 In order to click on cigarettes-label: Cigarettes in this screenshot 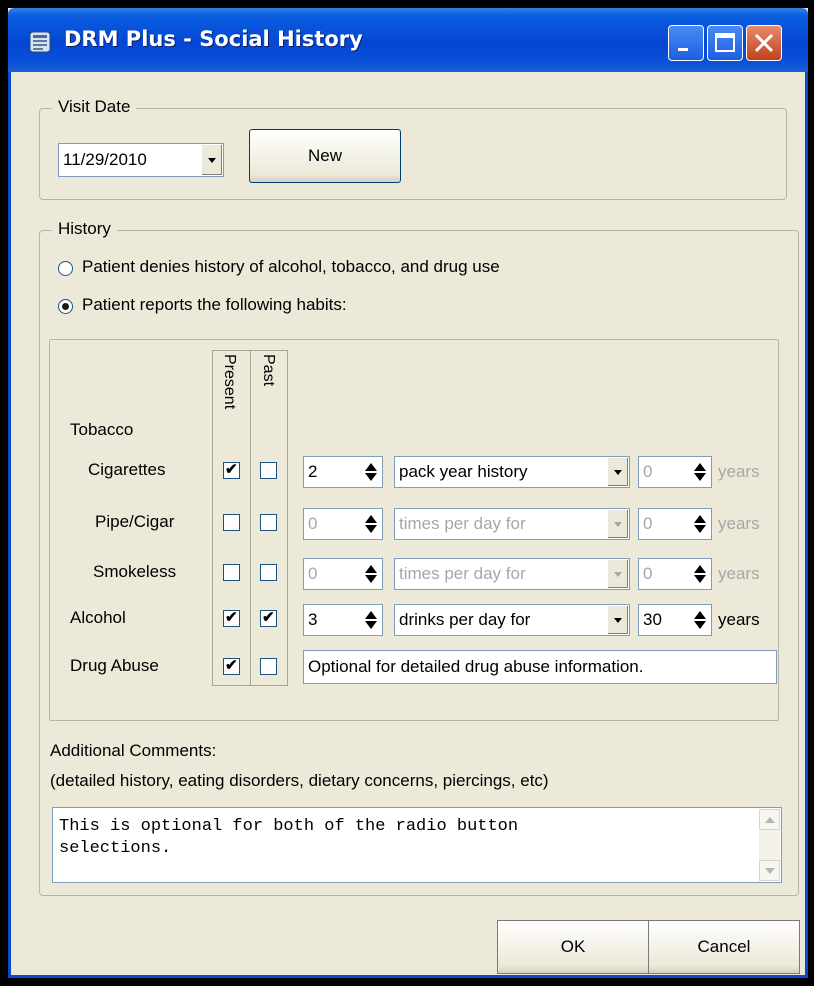, I will do `click(127, 469)`.